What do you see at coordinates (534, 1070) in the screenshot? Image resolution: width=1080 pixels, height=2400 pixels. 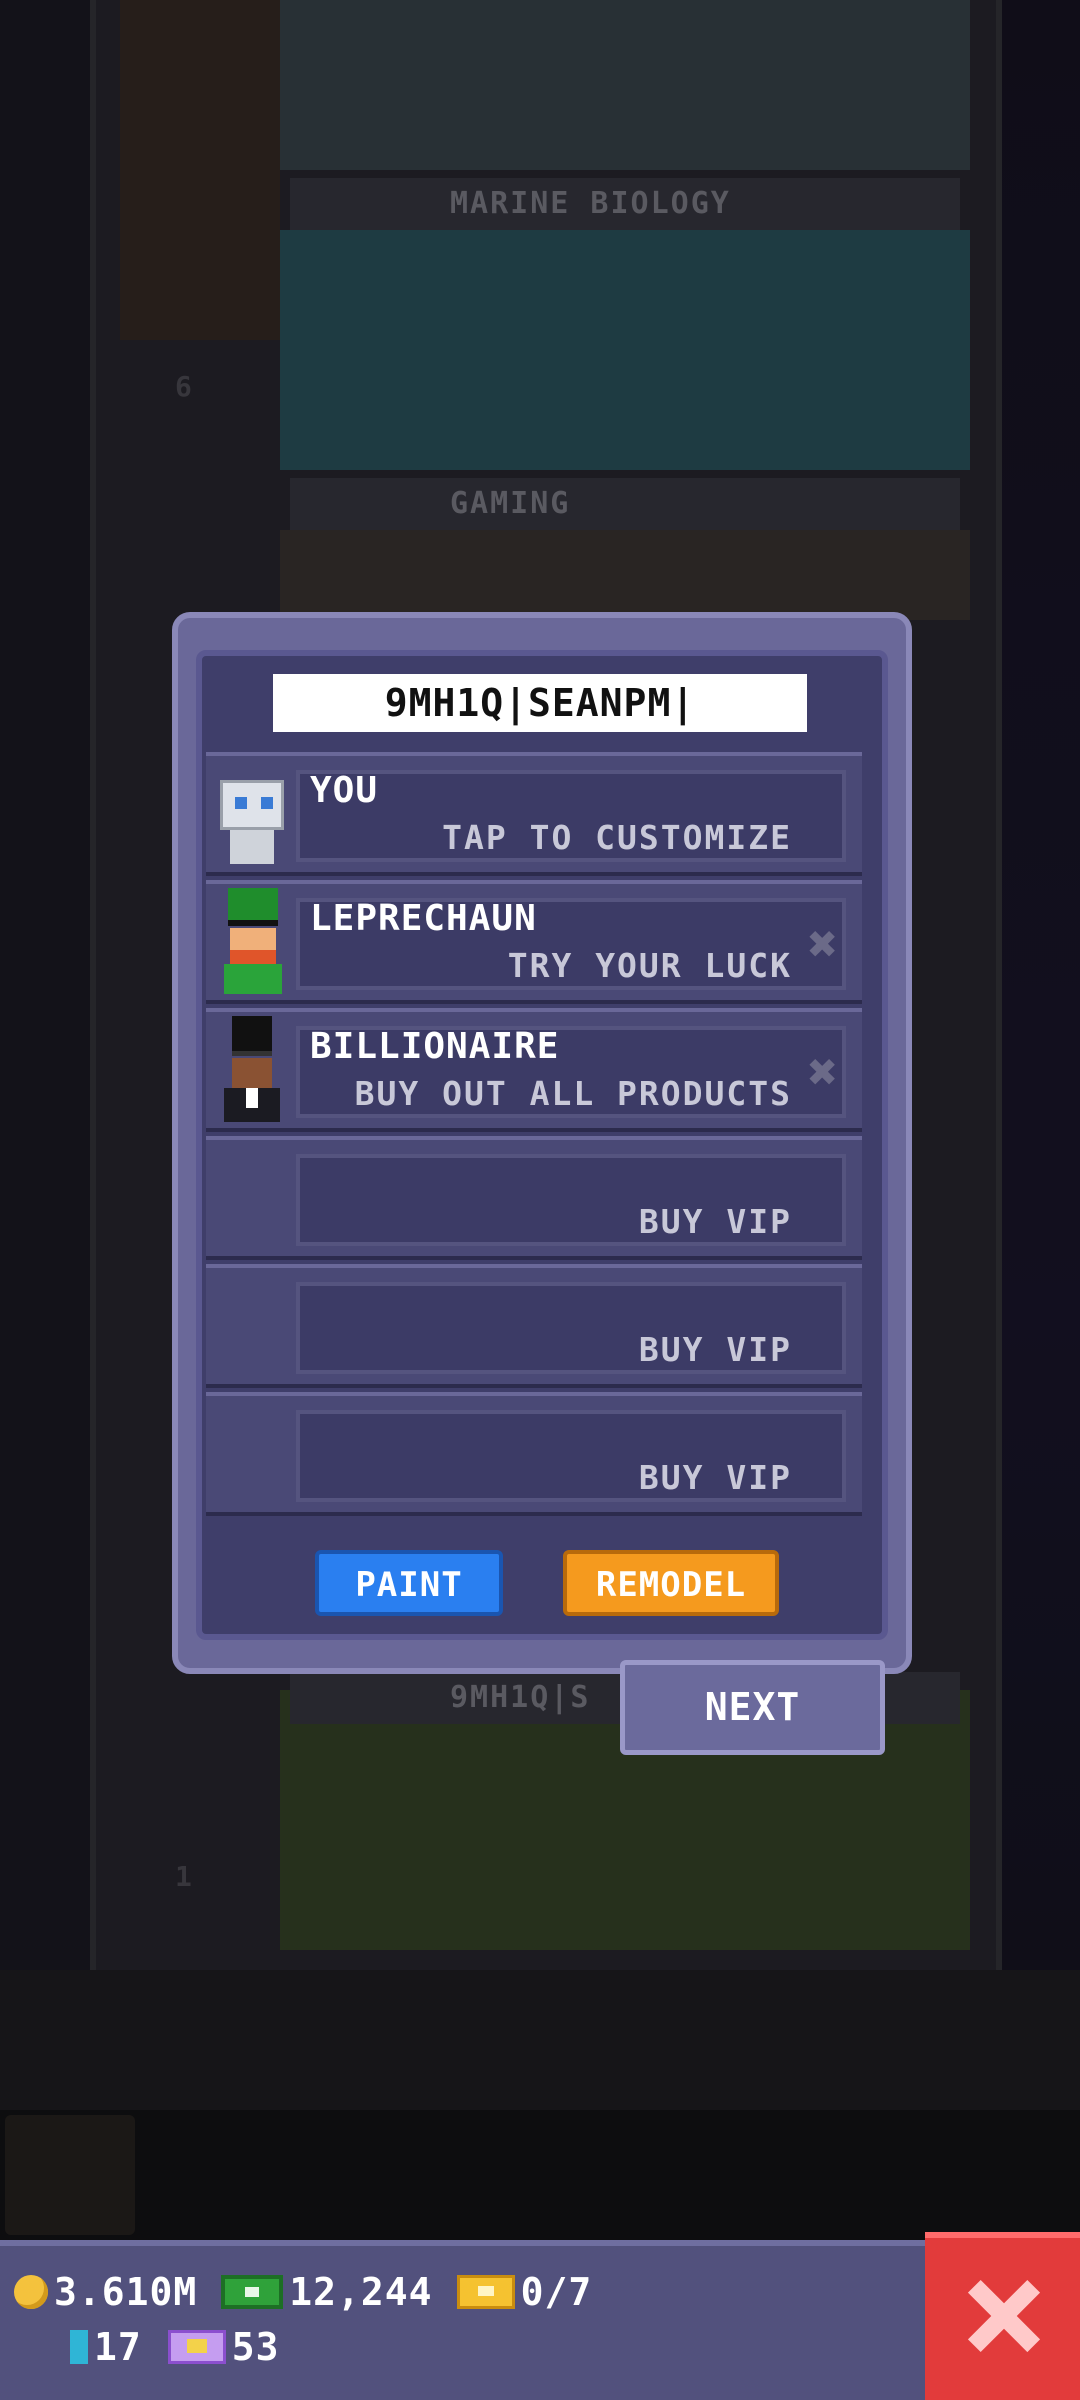 I see `slot-billionaire: BILLIONAIRE BUY OUT ALL PRODUCTS ✖` at bounding box center [534, 1070].